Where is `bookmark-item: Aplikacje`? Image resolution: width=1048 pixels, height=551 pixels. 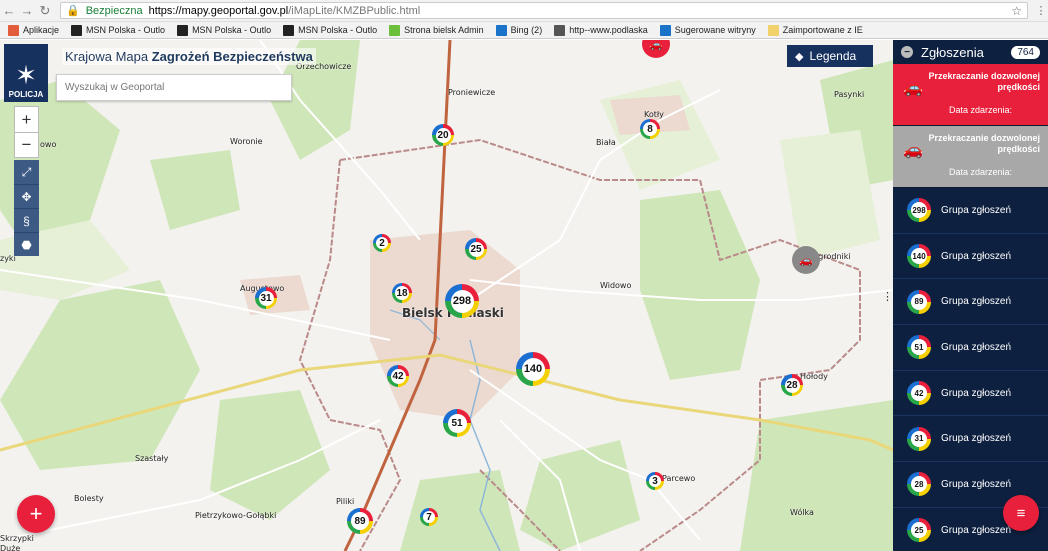 bookmark-item: Aplikacje is located at coordinates (34, 30).